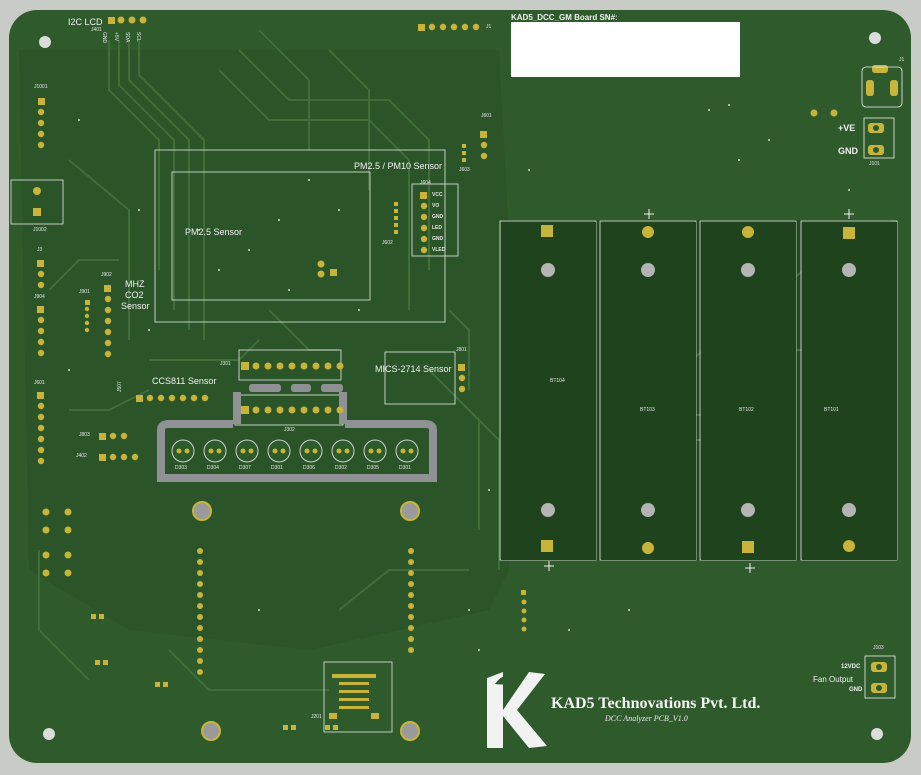 Image resolution: width=921 pixels, height=775 pixels. Describe the element at coordinates (439, 250) in the screenshot. I see `vled-pin-label: VLED` at that location.